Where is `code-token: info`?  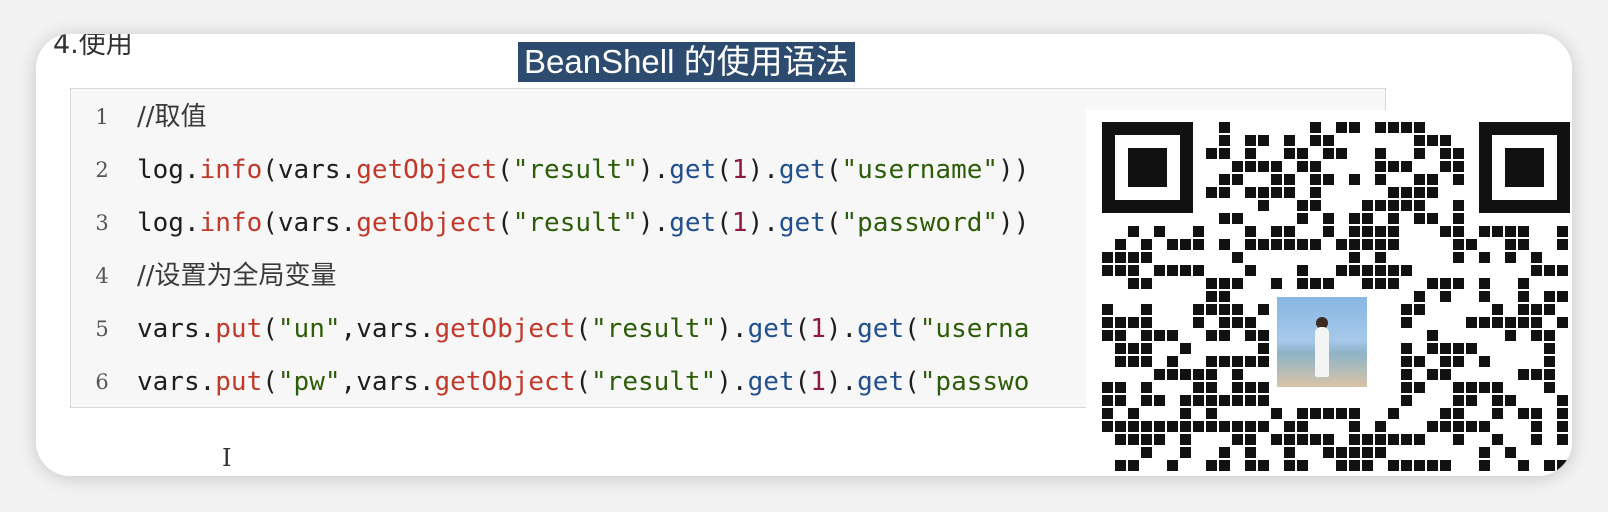 code-token: info is located at coordinates (231, 170).